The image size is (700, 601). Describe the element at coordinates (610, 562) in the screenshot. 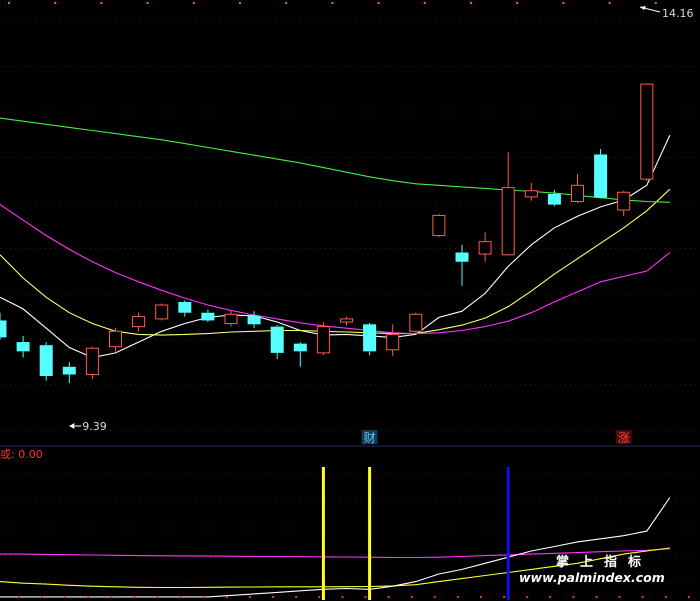

I see `watermark-char-3: 指` at that location.